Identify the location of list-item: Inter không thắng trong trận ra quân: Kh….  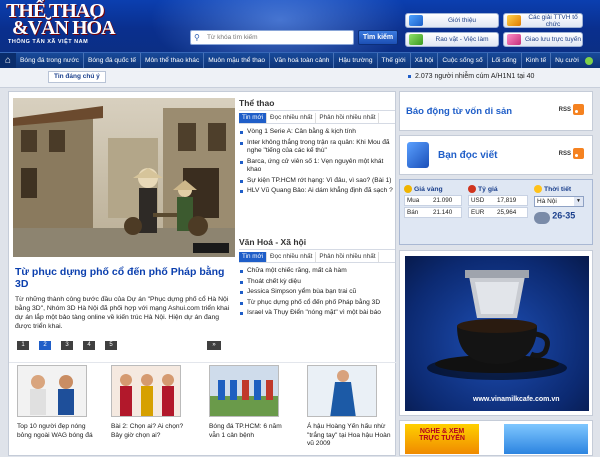
(317, 147).